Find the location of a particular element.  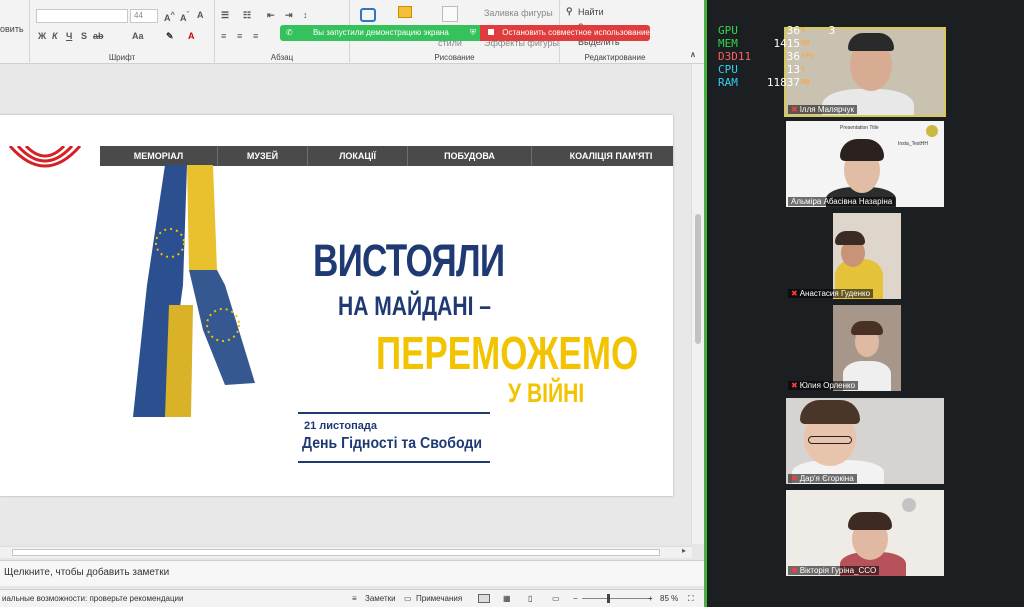

comments-icon: ▭ is located at coordinates (408, 598).